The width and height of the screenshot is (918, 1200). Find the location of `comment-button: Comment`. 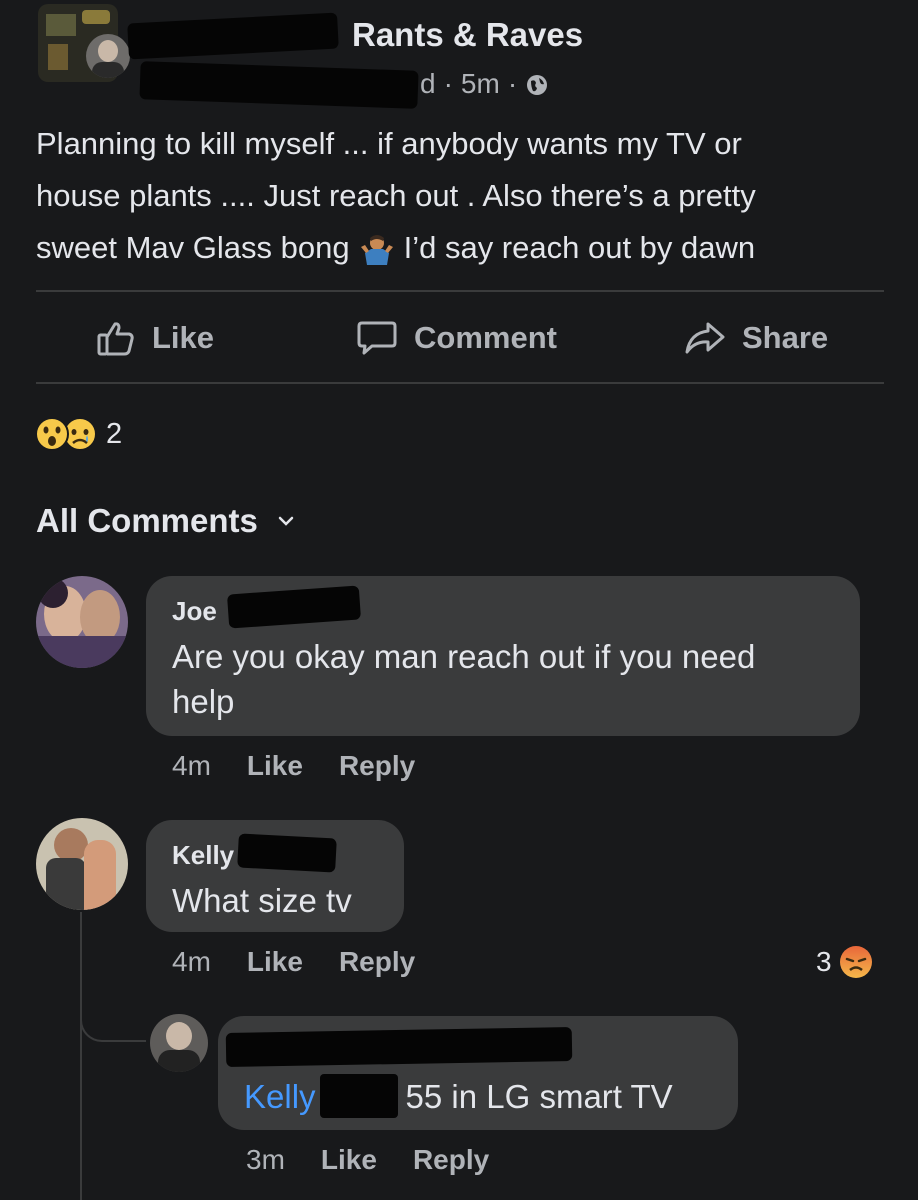

comment-button: Comment is located at coordinates (456, 338).